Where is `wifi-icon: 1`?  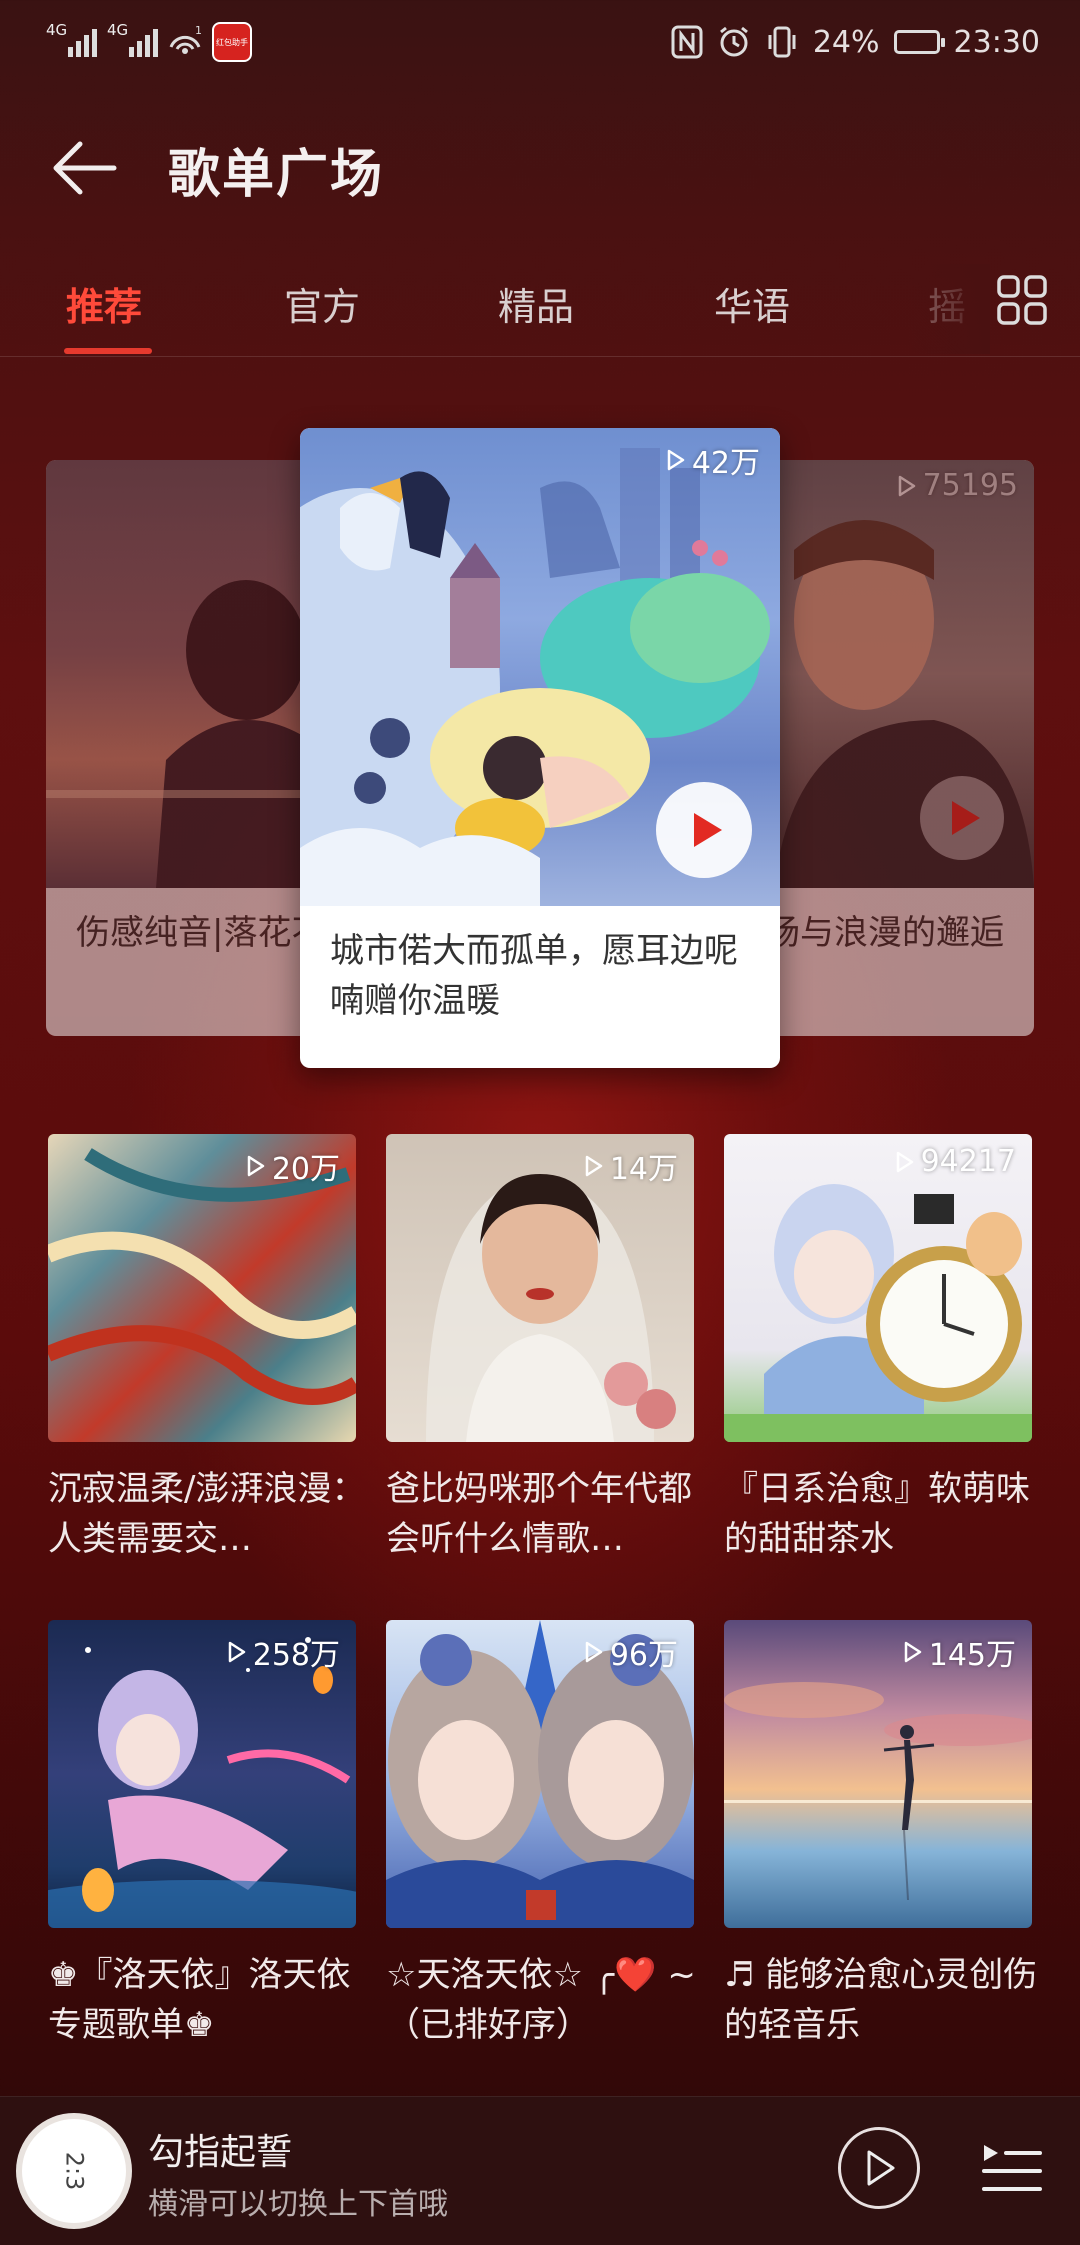 wifi-icon: 1 is located at coordinates (185, 39).